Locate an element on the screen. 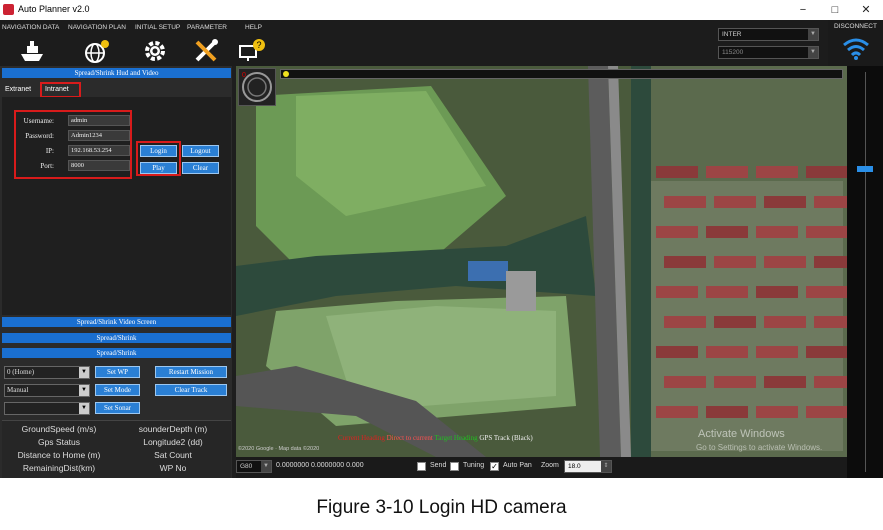 This screenshot has width=883, height=530. progress-track is located at coordinates (561, 74).